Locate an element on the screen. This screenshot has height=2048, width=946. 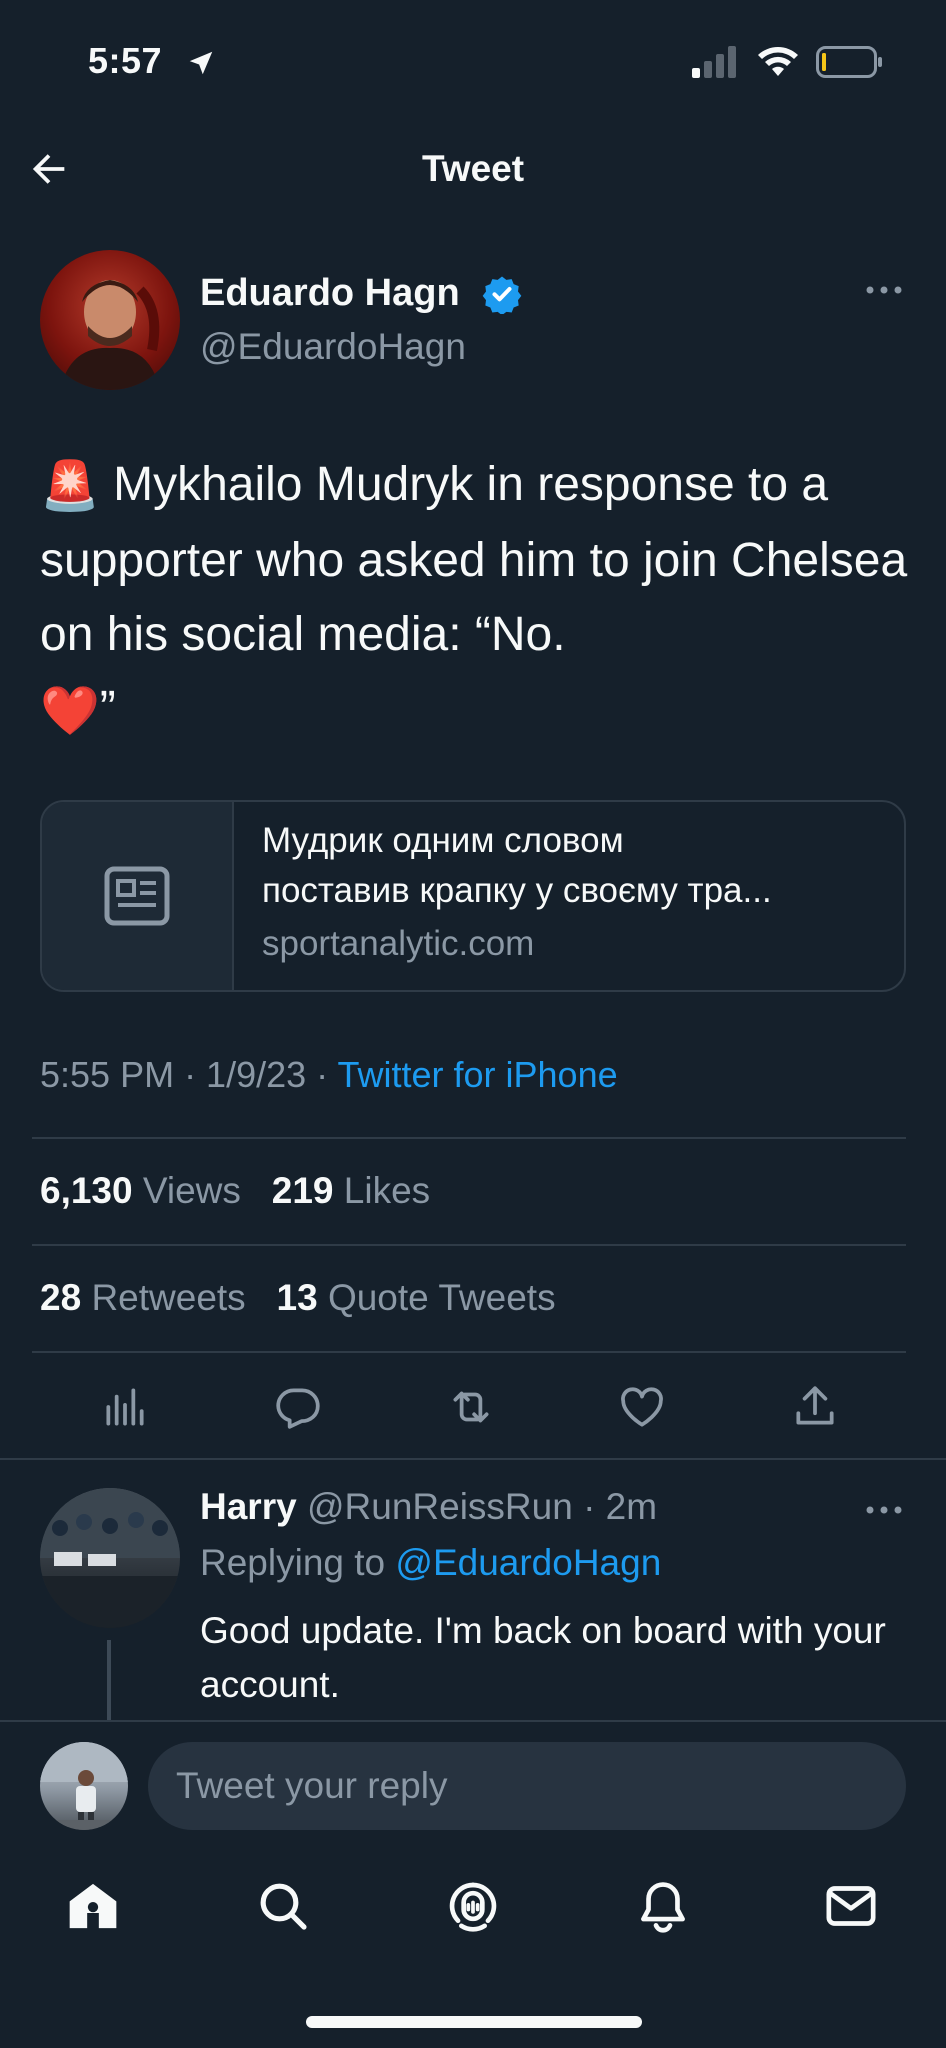
red-heart-emoji: ❤️ is located at coordinates (70, 711).